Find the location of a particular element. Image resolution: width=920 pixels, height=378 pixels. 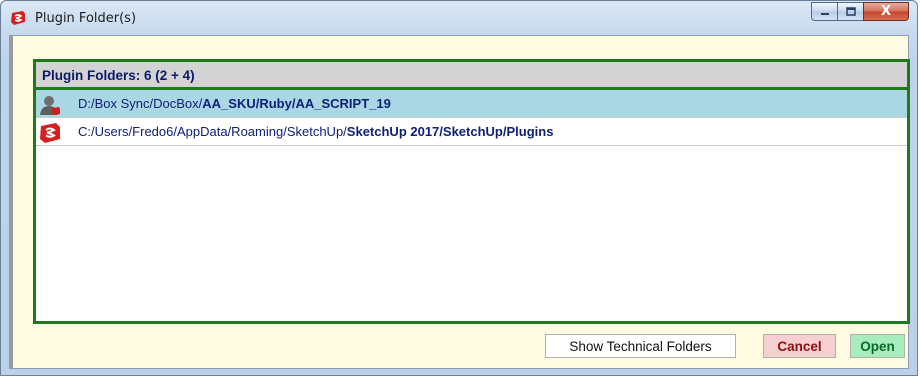

folder-path-suffix: AA_SKU/Ruby/AA_SCRIPT_19 is located at coordinates (296, 103).